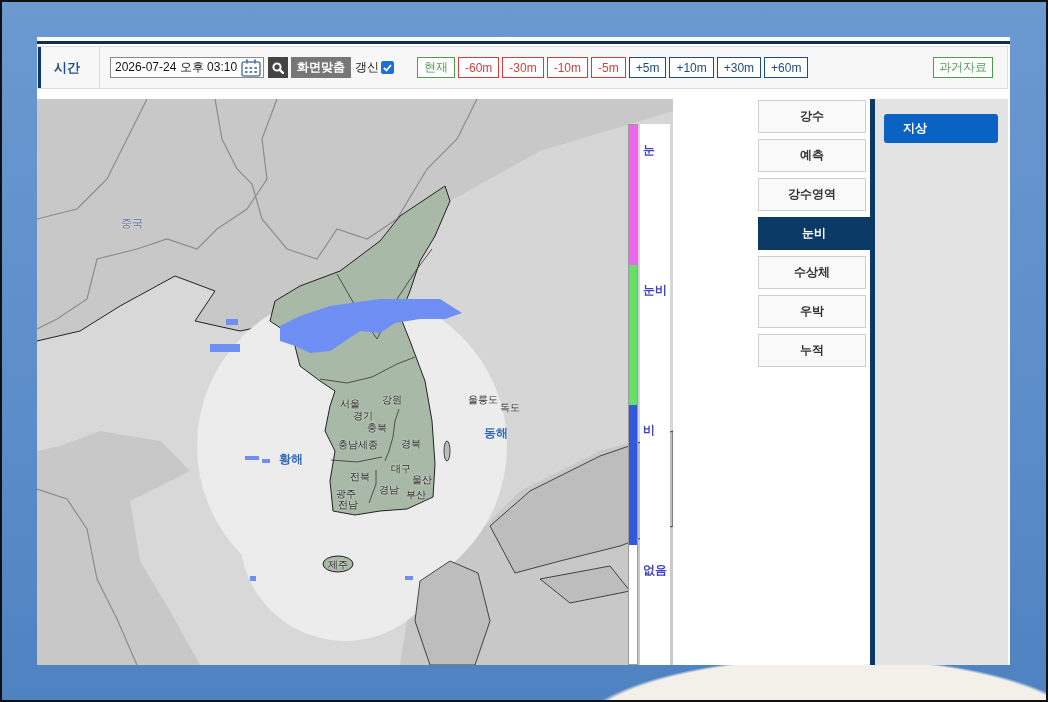 The image size is (1048, 702). I want to click on place-label: 충북, so click(377, 427).